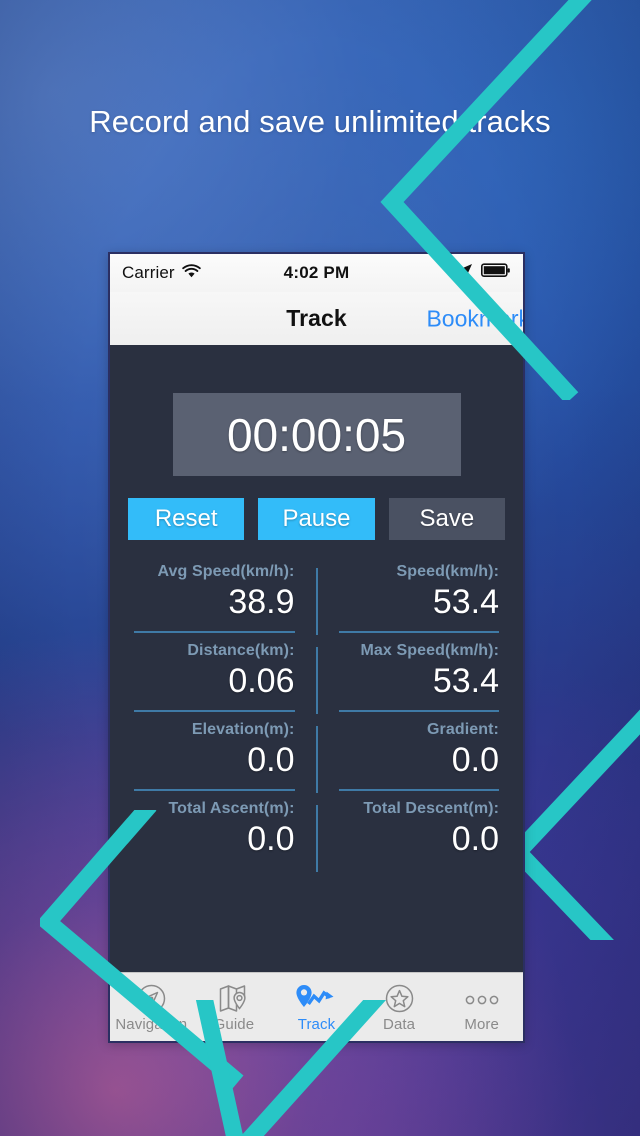 Image resolution: width=640 pixels, height=1136 pixels. I want to click on stat-label: Total Ascent(m):, so click(231, 808).